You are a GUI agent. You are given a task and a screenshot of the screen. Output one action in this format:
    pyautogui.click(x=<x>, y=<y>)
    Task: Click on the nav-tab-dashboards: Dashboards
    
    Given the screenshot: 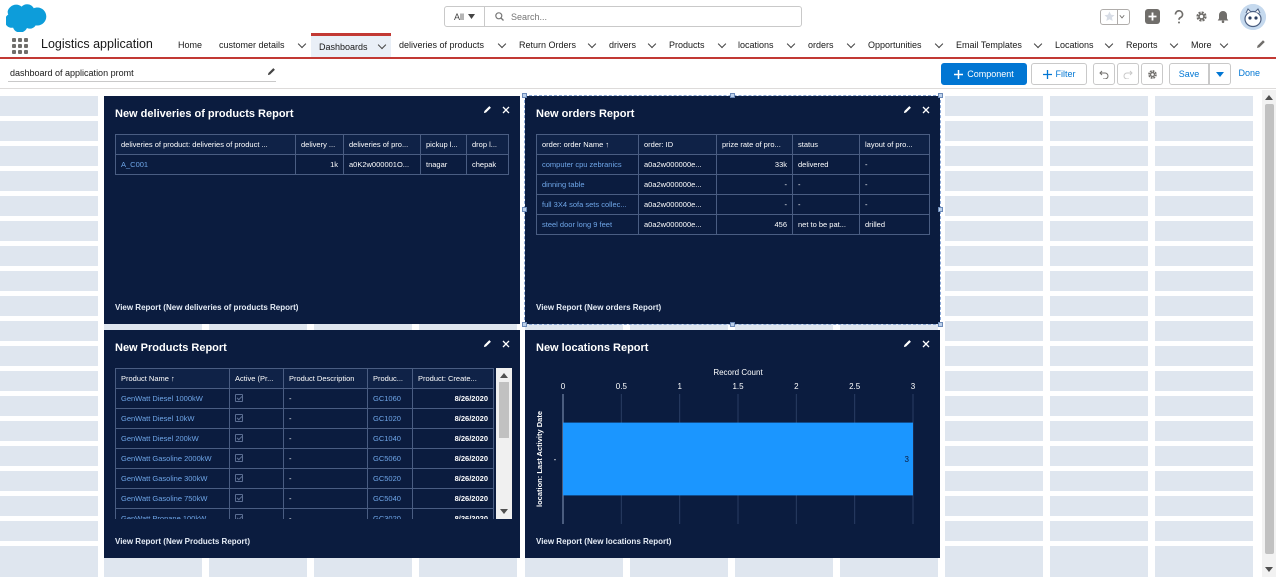 What is the action you would take?
    pyautogui.click(x=351, y=45)
    